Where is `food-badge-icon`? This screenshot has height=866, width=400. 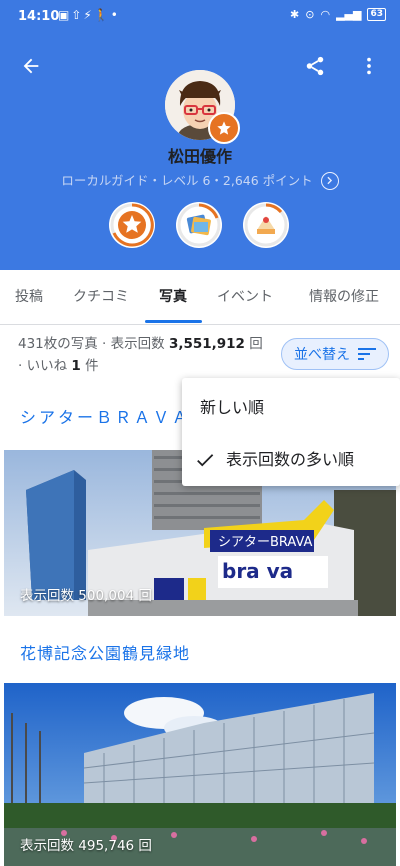
food-badge-icon is located at coordinates (266, 225).